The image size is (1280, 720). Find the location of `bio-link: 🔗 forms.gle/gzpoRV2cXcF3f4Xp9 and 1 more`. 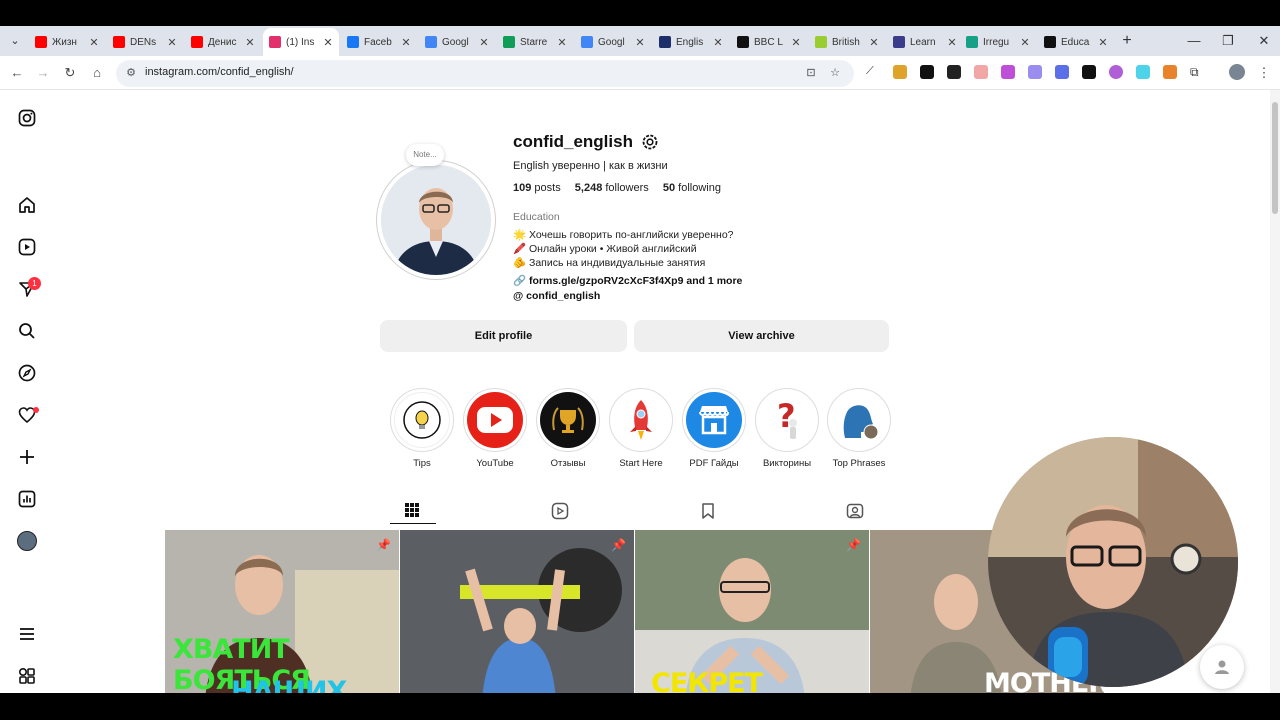

bio-link: 🔗 forms.gle/gzpoRV2cXcF3f4Xp9 and 1 more is located at coordinates (627, 280).